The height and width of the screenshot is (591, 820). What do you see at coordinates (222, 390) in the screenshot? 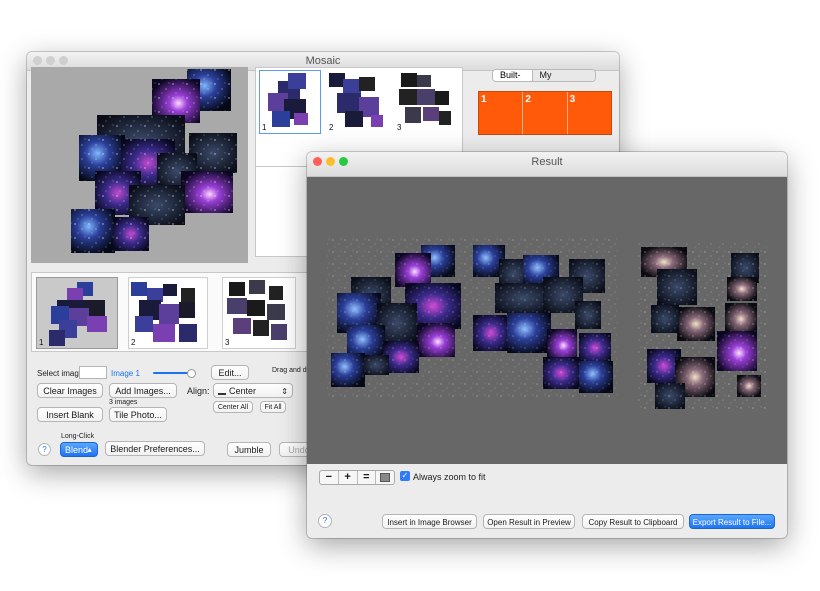
I see `align-center-icon` at bounding box center [222, 390].